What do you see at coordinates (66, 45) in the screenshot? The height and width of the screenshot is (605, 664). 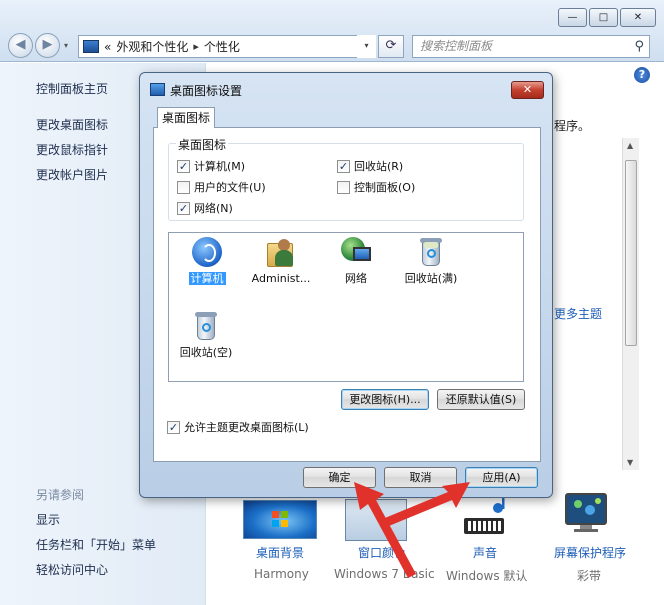 I see `recent-pages-dropdown: ▾` at bounding box center [66, 45].